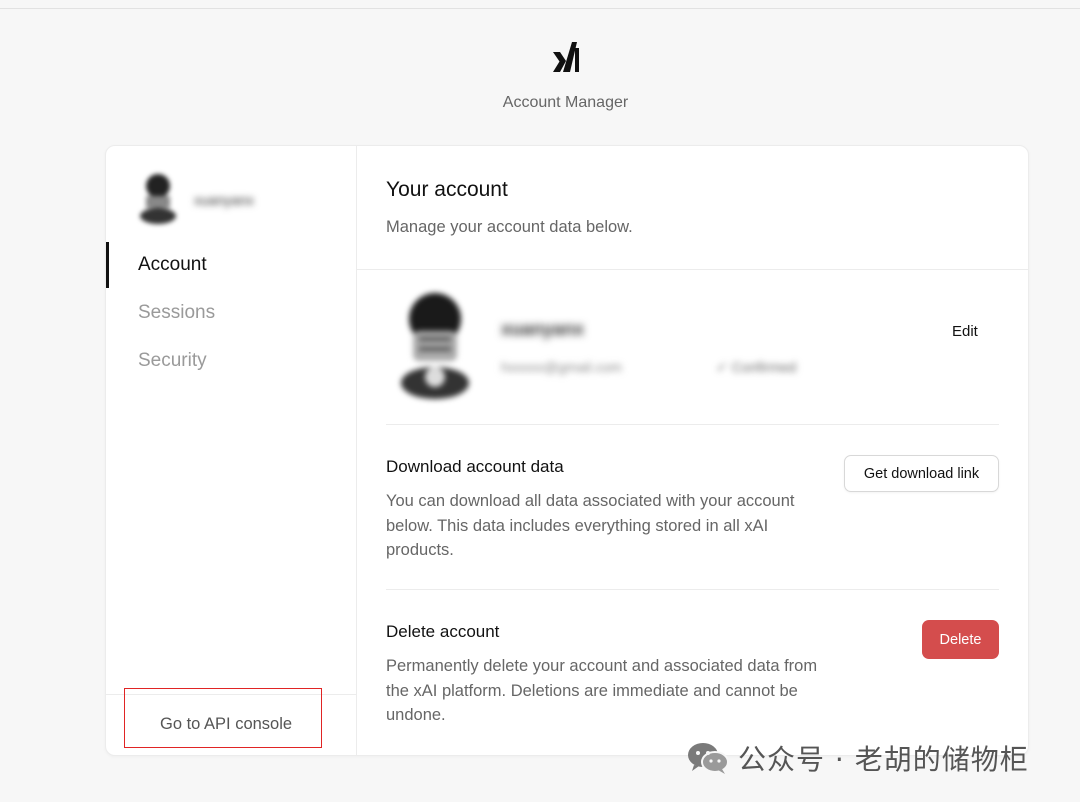 The height and width of the screenshot is (802, 1080). What do you see at coordinates (708, 758) in the screenshot?
I see `wechat-icon` at bounding box center [708, 758].